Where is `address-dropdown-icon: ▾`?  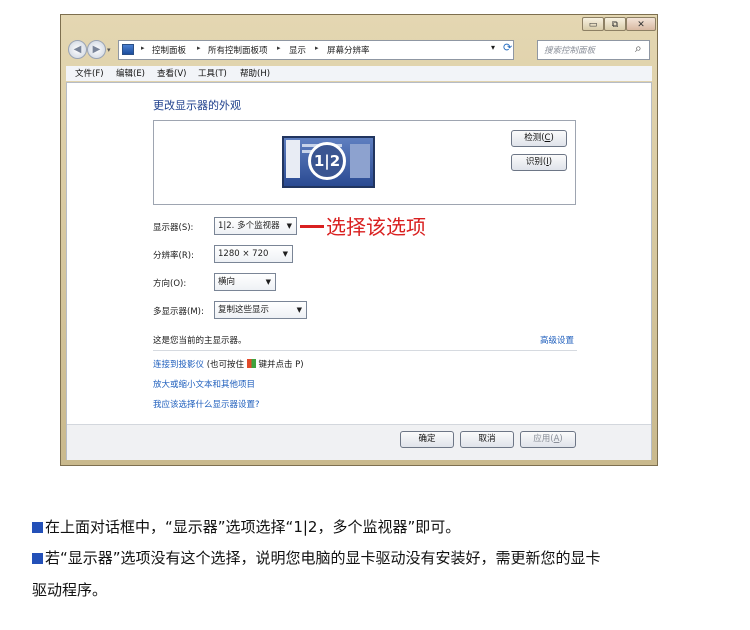 address-dropdown-icon: ▾ is located at coordinates (493, 47).